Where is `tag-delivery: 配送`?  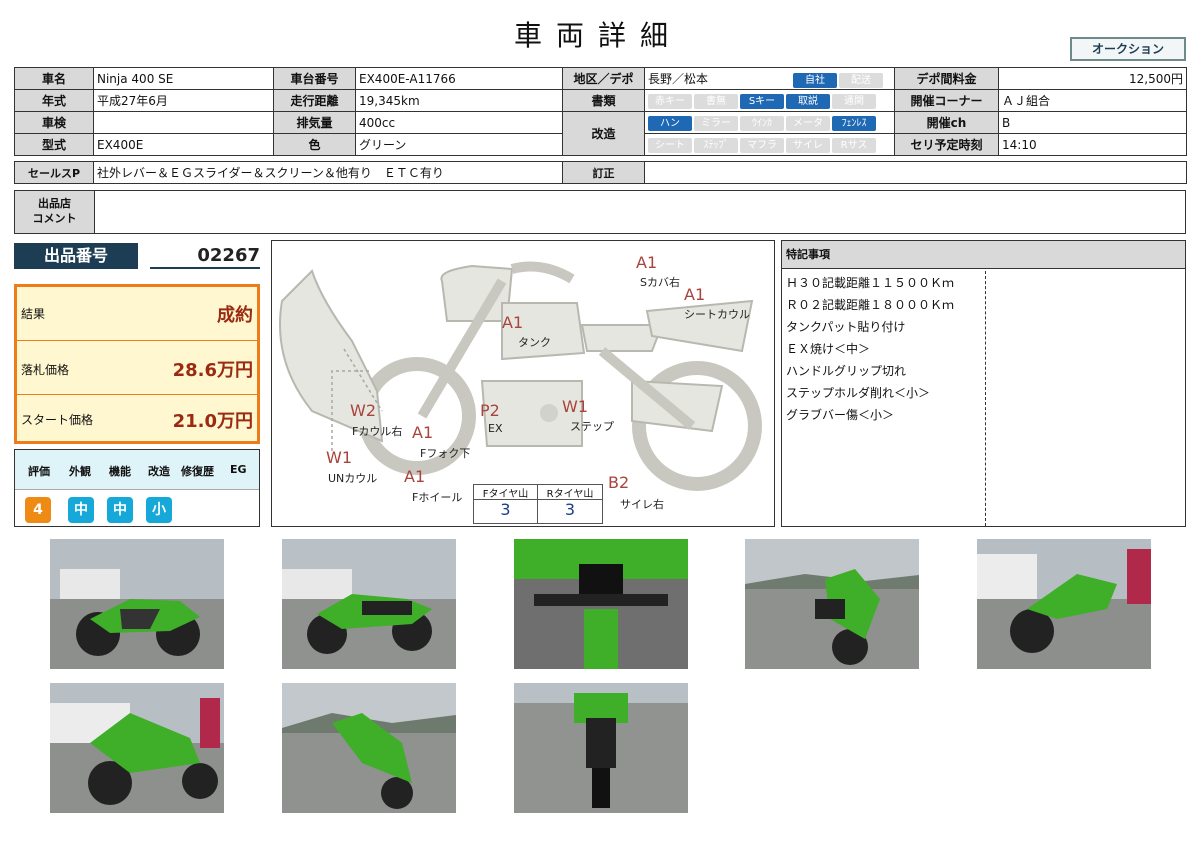 tag-delivery: 配送 is located at coordinates (861, 80).